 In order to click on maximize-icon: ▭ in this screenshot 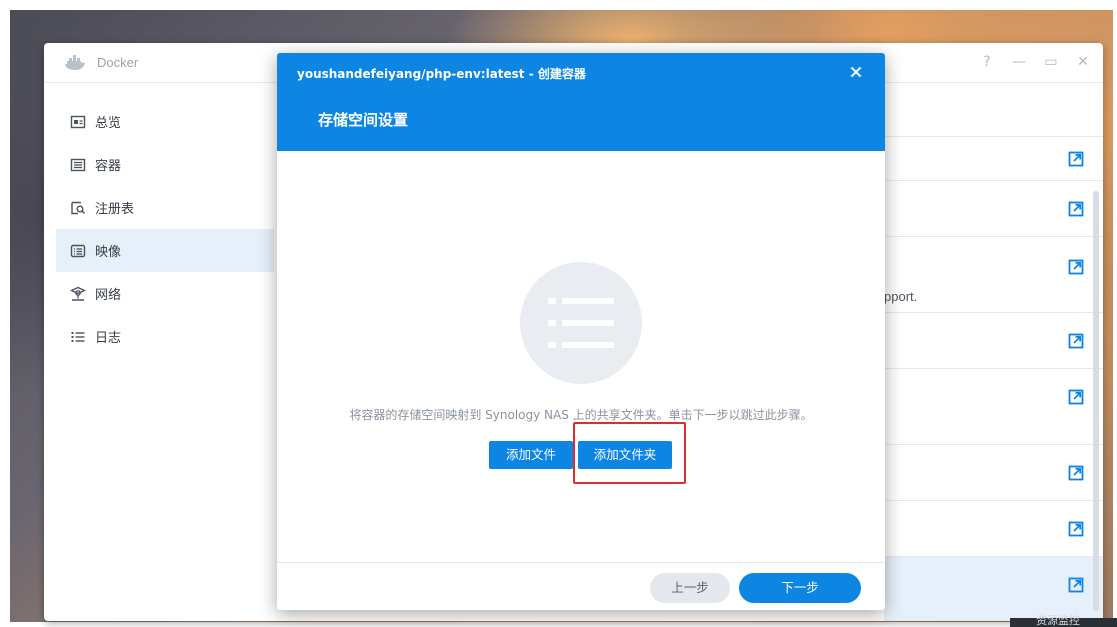, I will do `click(1051, 62)`.